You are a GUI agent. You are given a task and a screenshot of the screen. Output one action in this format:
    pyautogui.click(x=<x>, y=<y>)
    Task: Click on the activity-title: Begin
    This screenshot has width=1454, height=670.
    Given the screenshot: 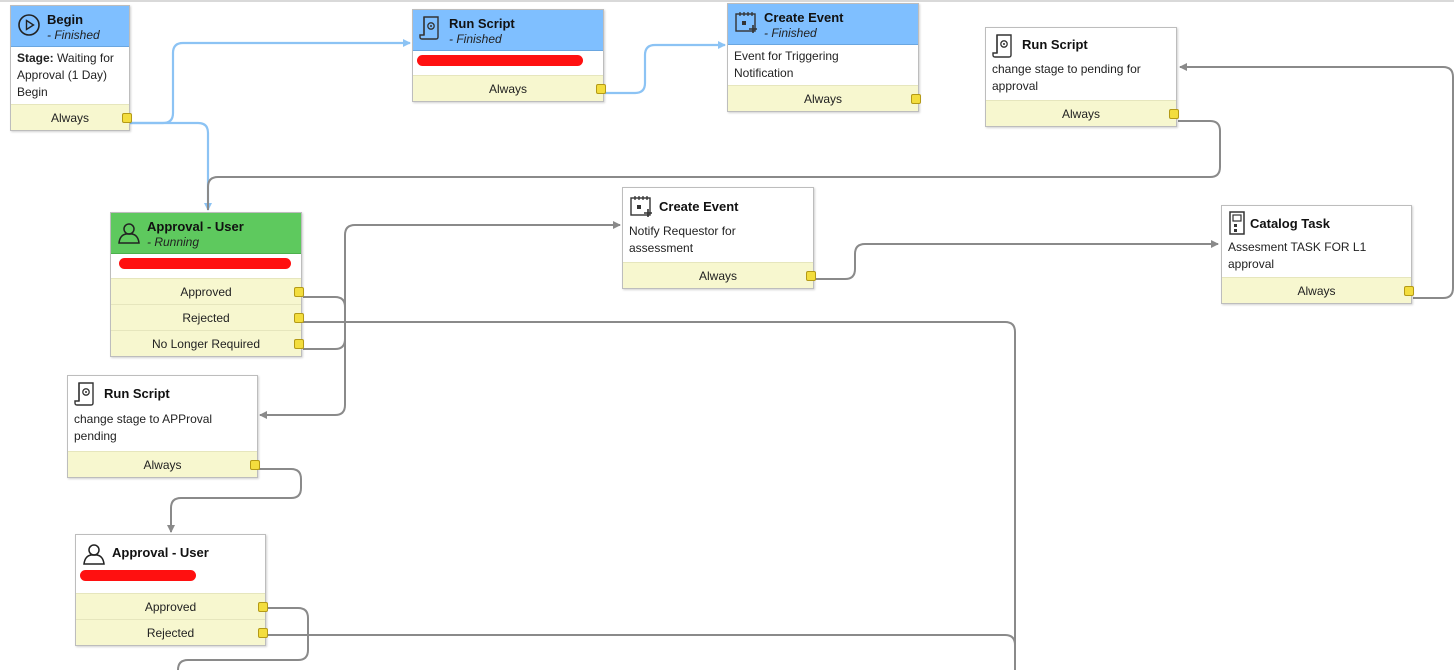 What is the action you would take?
    pyautogui.click(x=65, y=19)
    